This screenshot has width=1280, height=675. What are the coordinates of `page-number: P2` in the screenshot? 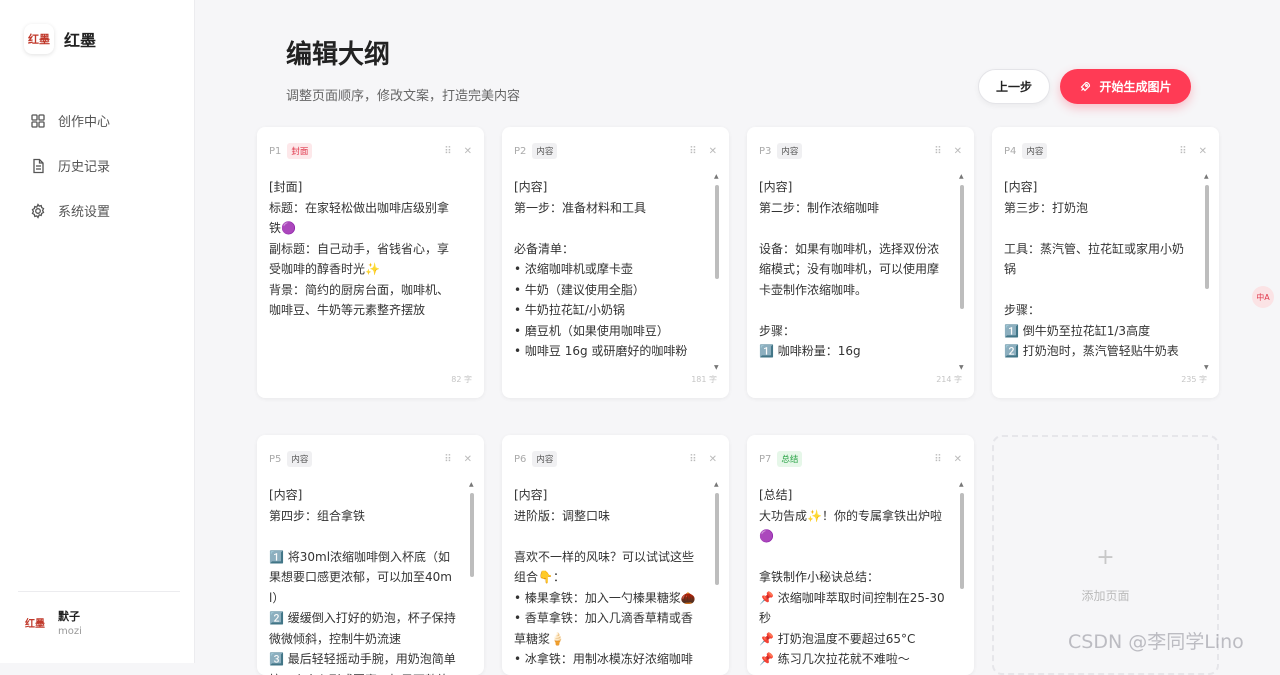 It's located at (520, 151).